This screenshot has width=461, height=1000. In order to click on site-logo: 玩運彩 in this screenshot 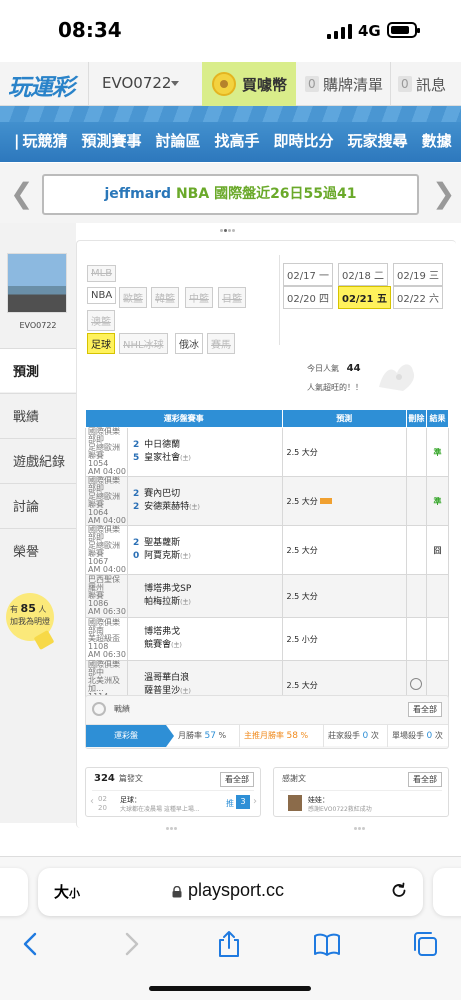, I will do `click(42, 84)`.